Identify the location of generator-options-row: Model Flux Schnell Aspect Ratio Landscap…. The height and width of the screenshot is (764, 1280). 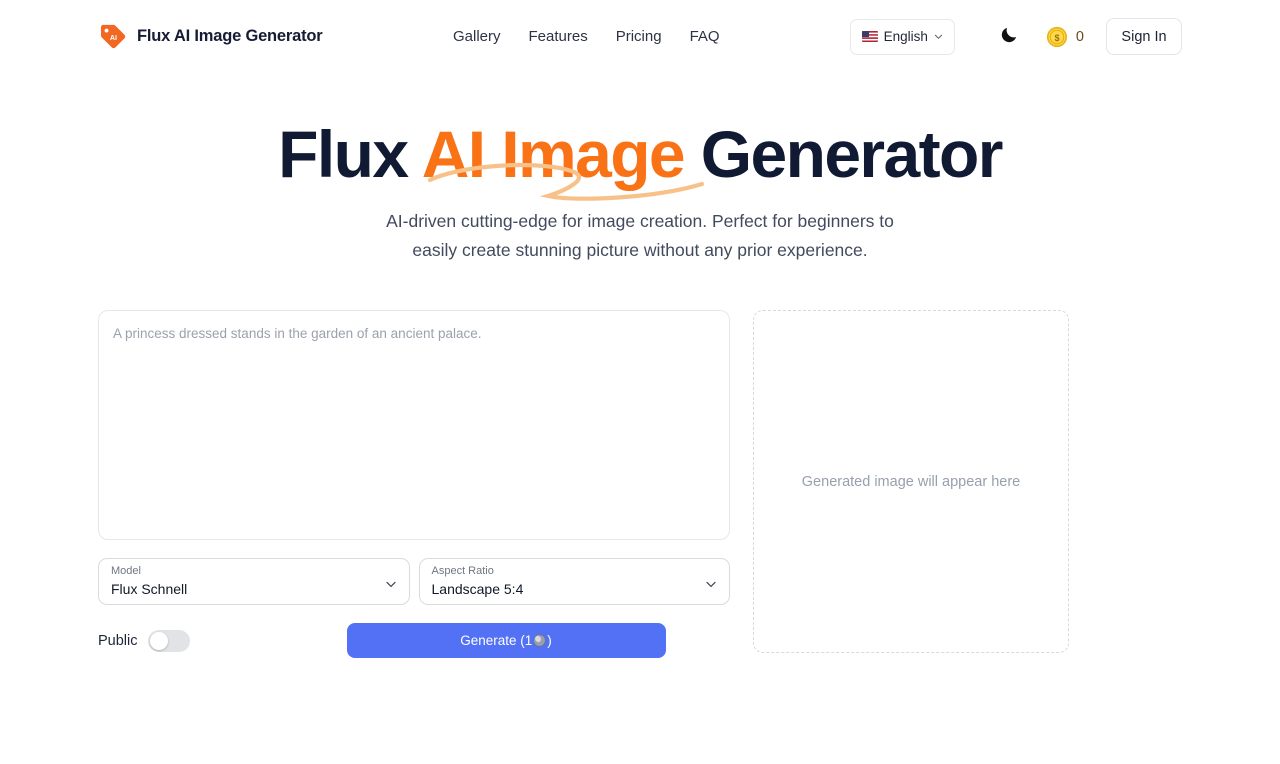
(414, 582).